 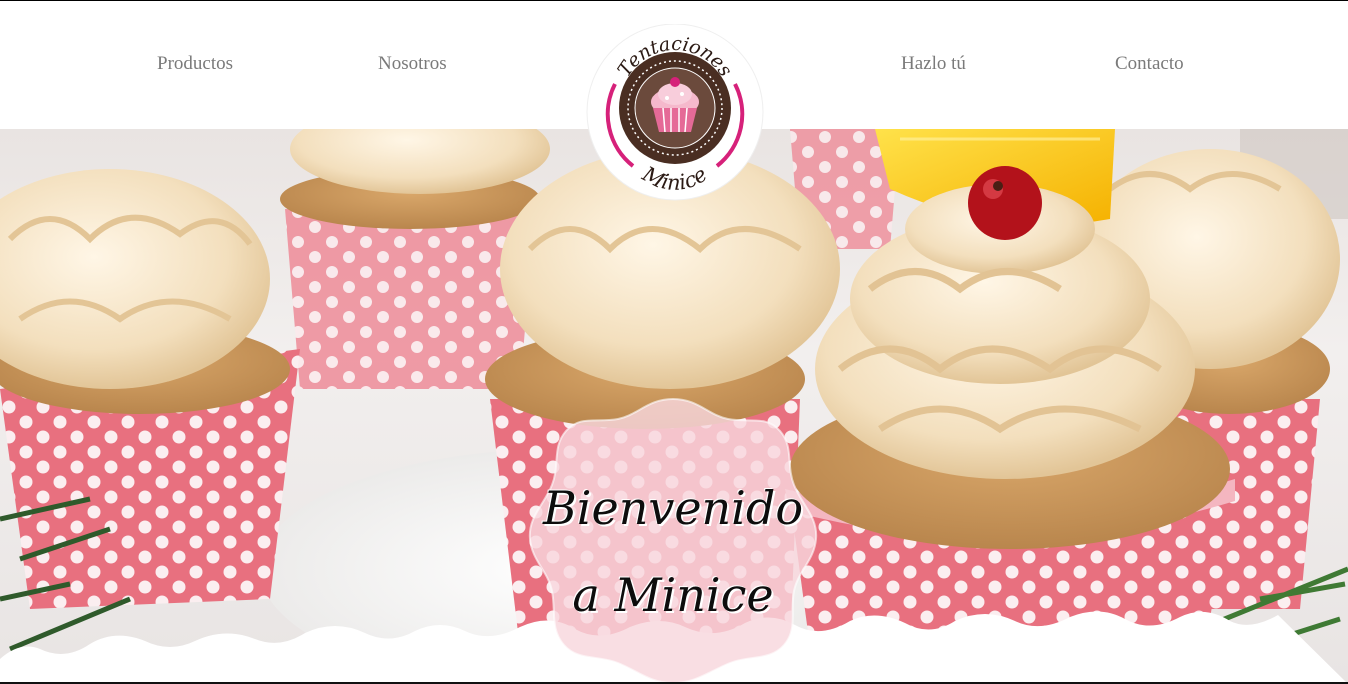 I want to click on nav-link-productos: Productos, so click(x=195, y=64).